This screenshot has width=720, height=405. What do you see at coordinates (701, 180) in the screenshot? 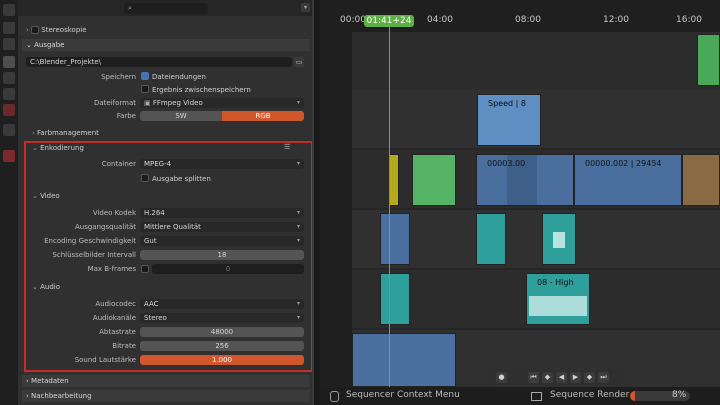
I see `image-strip` at bounding box center [701, 180].